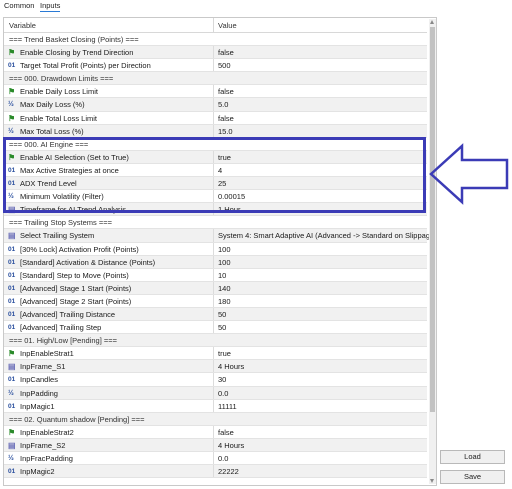  What do you see at coordinates (227, 406) in the screenshot?
I see `parameter-value: 11111` at bounding box center [227, 406].